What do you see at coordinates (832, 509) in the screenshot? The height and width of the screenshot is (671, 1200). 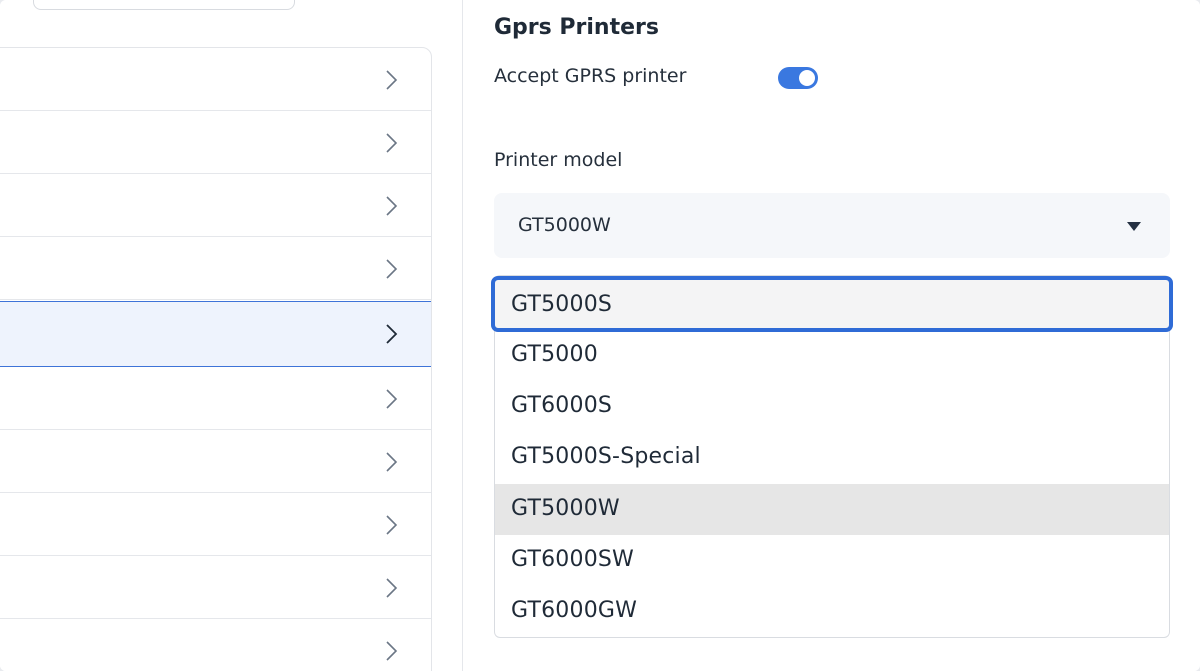 I see `option-gt5000w: GT5000W` at bounding box center [832, 509].